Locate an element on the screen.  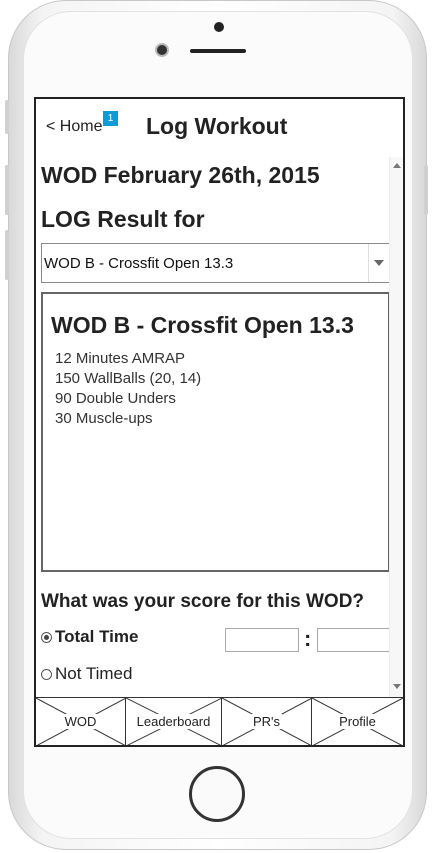
chevron-down-icon is located at coordinates (379, 263).